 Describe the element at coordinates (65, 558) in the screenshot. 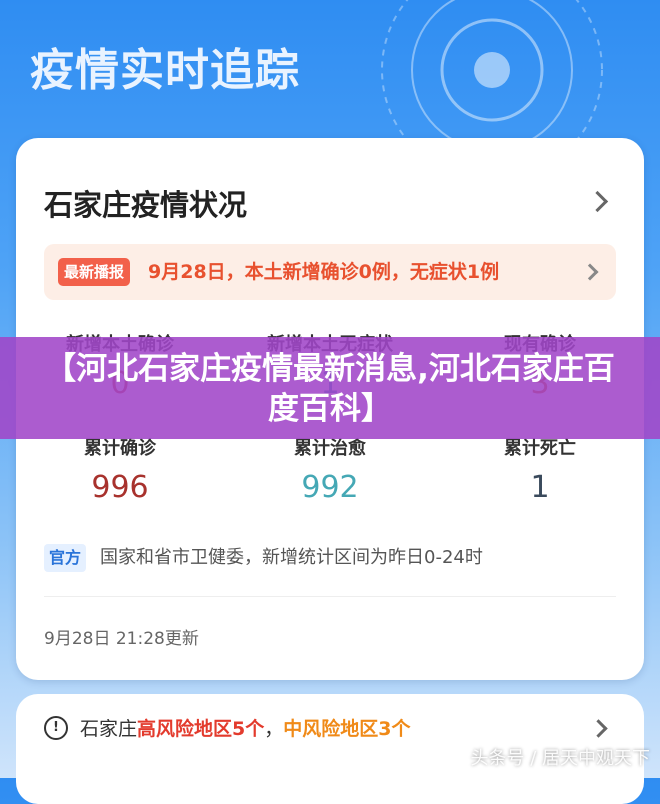

I see `official-source-tag: 官方` at that location.